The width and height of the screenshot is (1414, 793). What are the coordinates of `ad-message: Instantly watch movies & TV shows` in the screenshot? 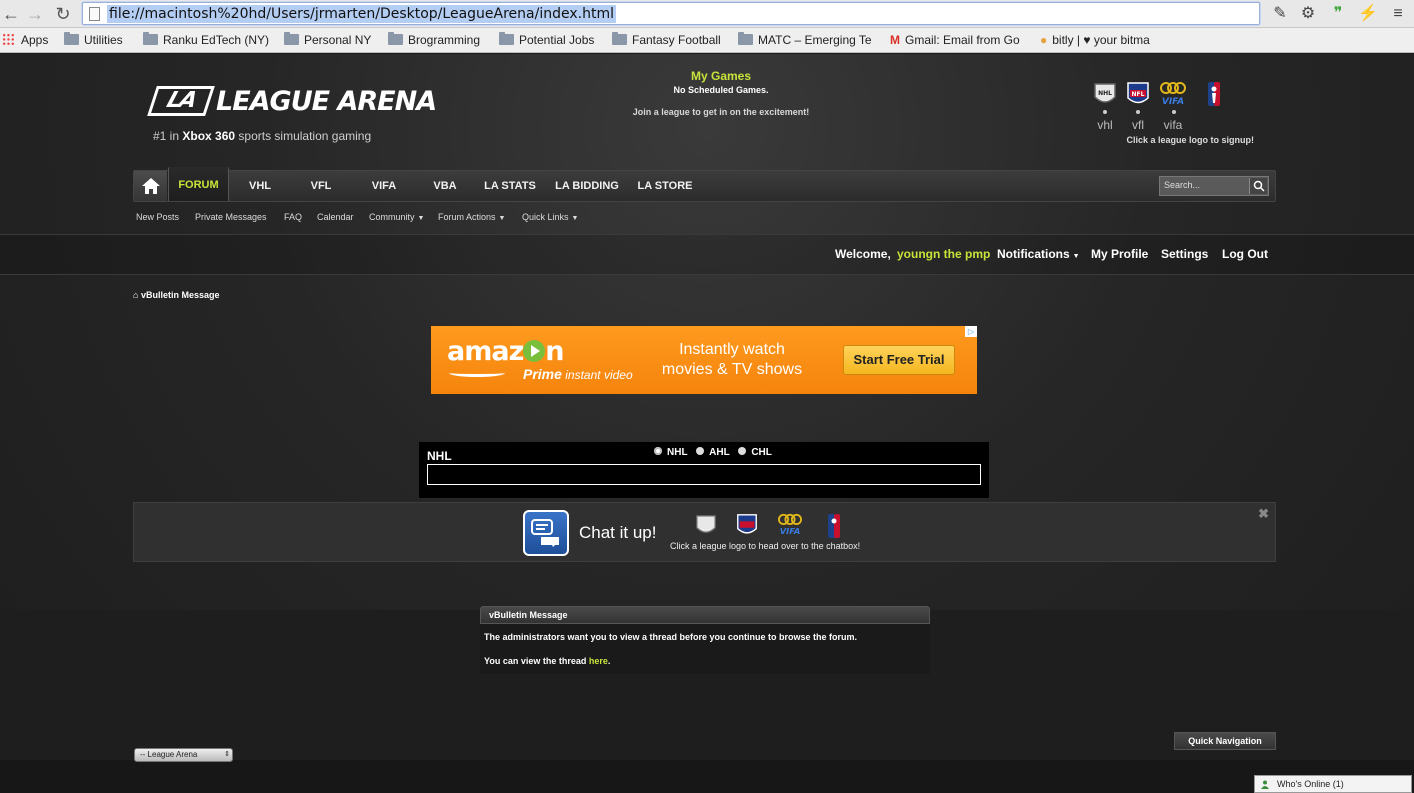 It's located at (732, 359).